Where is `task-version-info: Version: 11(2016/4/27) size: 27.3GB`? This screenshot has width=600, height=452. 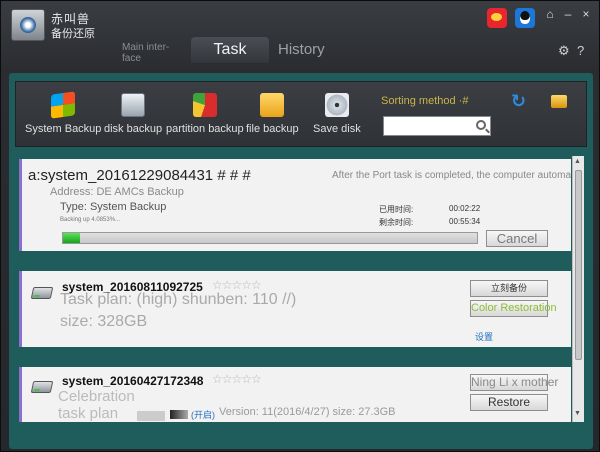 task-version-info: Version: 11(2016/4/27) size: 27.3GB is located at coordinates (307, 412).